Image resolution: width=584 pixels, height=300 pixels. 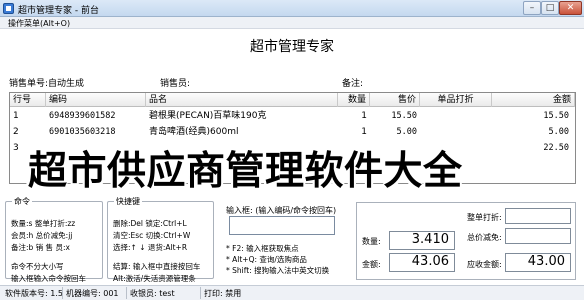 What do you see at coordinates (262, 248) in the screenshot?
I see `input-hint: * F2: 输入框获取焦点` at bounding box center [262, 248].